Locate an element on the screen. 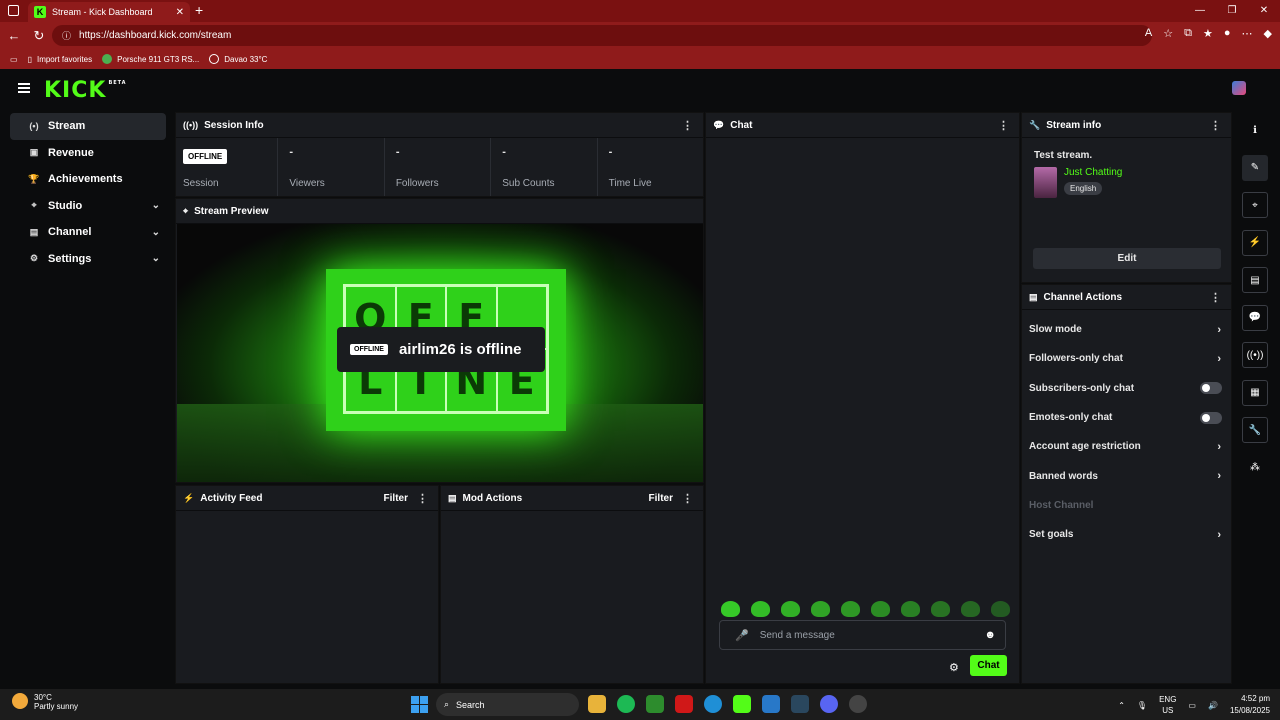 This screenshot has width=1280, height=720. microphone-icon: 🎤 is located at coordinates (742, 635).